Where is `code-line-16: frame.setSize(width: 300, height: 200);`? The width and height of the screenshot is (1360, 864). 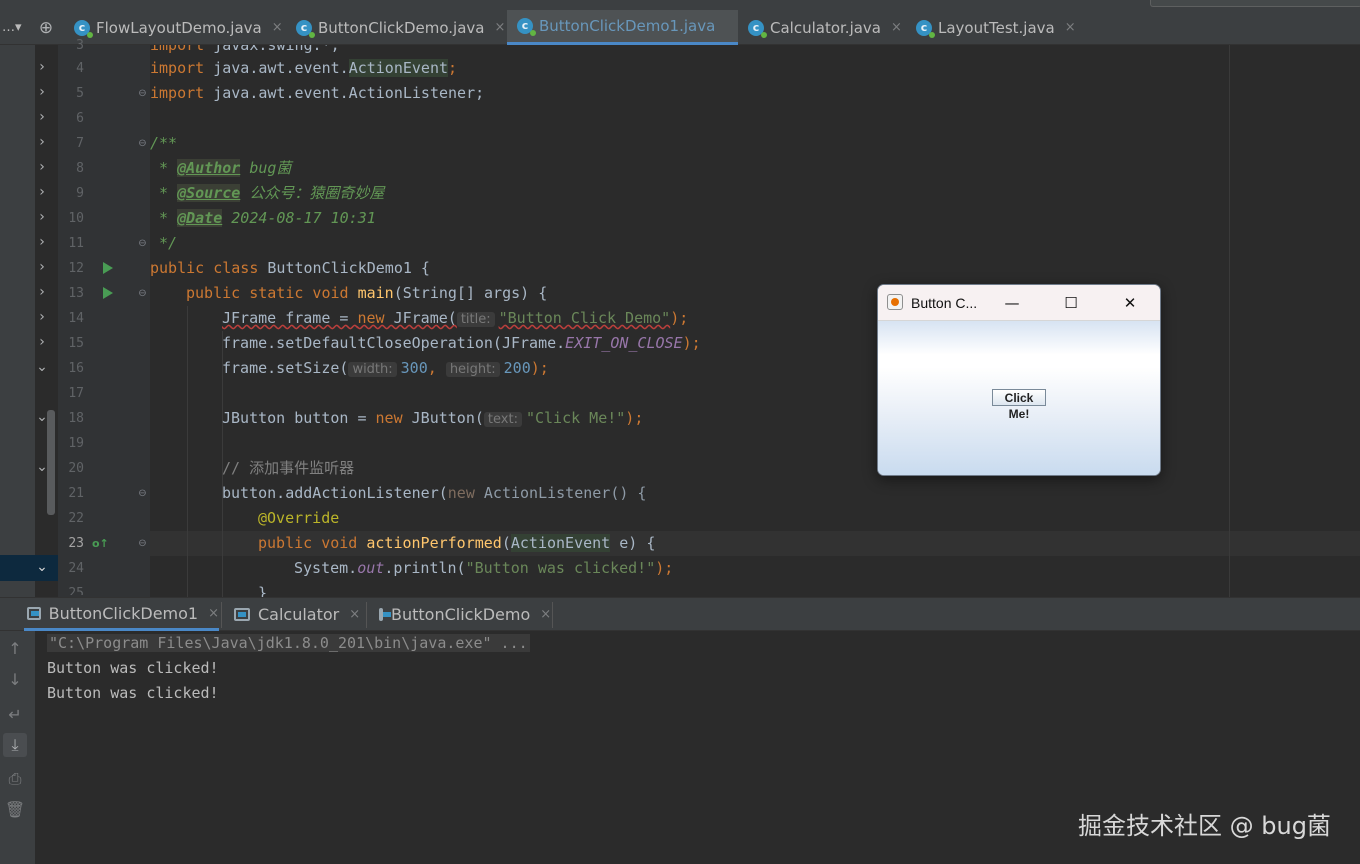 code-line-16: frame.setSize(width: 300, height: 200); is located at coordinates (385, 368).